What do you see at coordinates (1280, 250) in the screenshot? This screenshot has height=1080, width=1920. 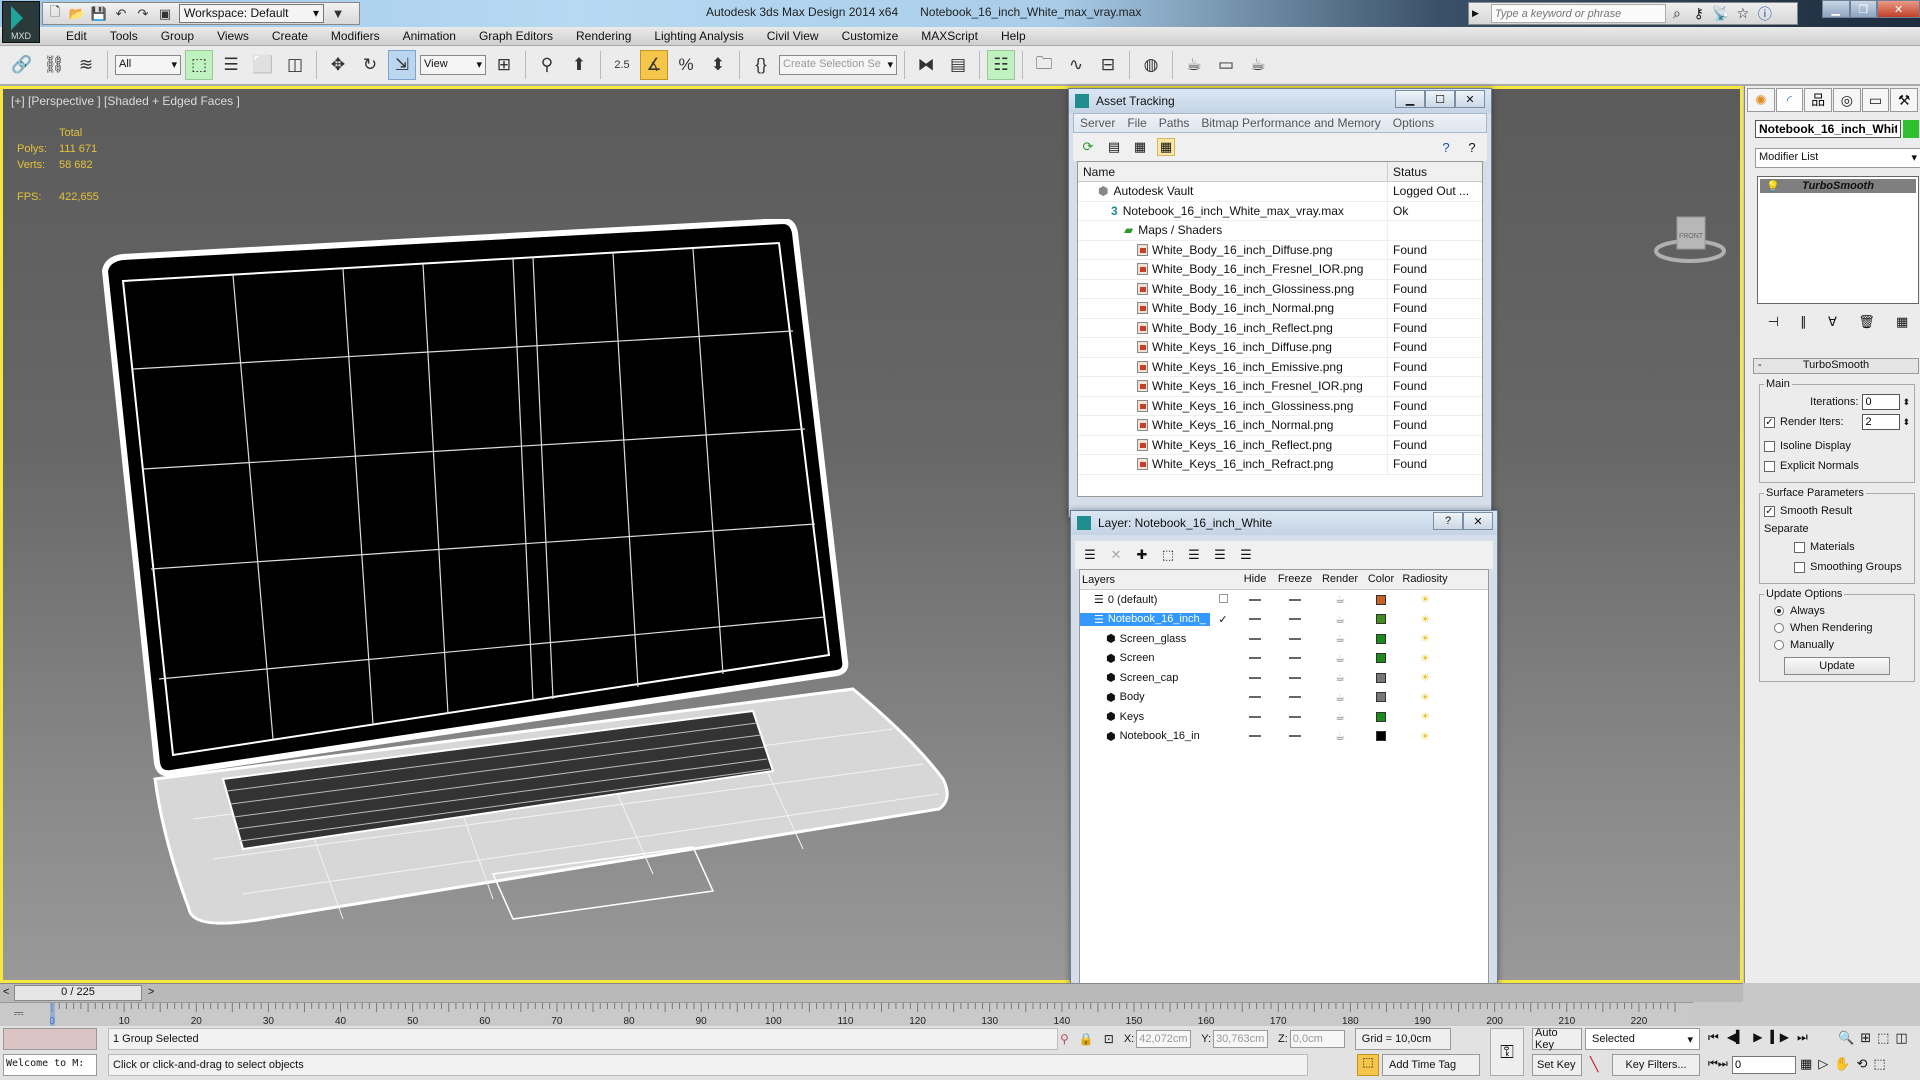 I see `asset-row: White_Body_16_inch_Diffuse.png Found` at bounding box center [1280, 250].